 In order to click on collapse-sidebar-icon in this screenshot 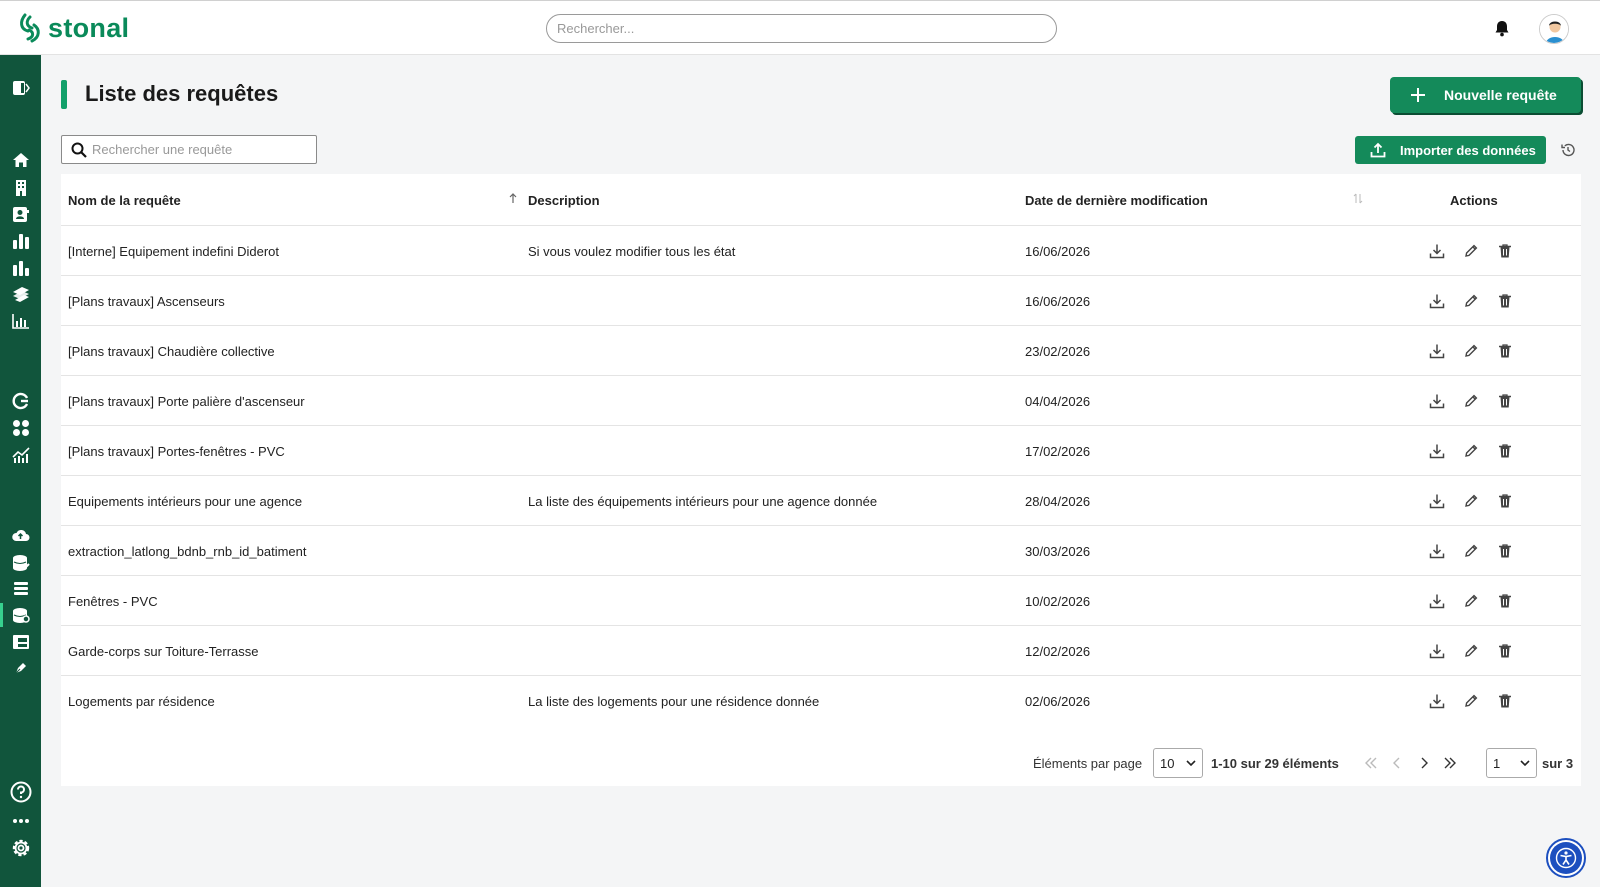, I will do `click(20, 88)`.